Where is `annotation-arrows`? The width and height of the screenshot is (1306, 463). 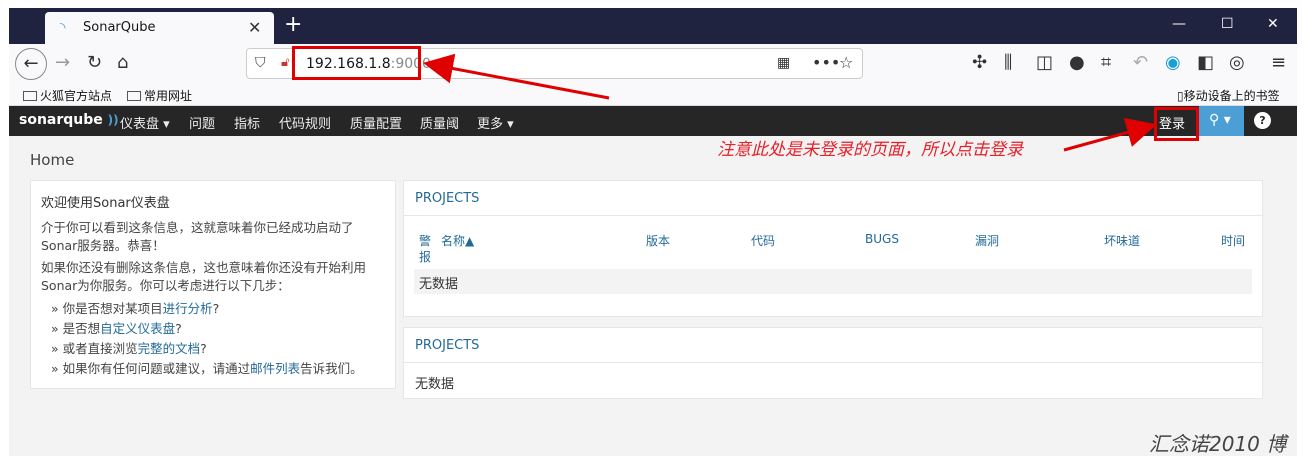
annotation-arrows is located at coordinates (790, 102).